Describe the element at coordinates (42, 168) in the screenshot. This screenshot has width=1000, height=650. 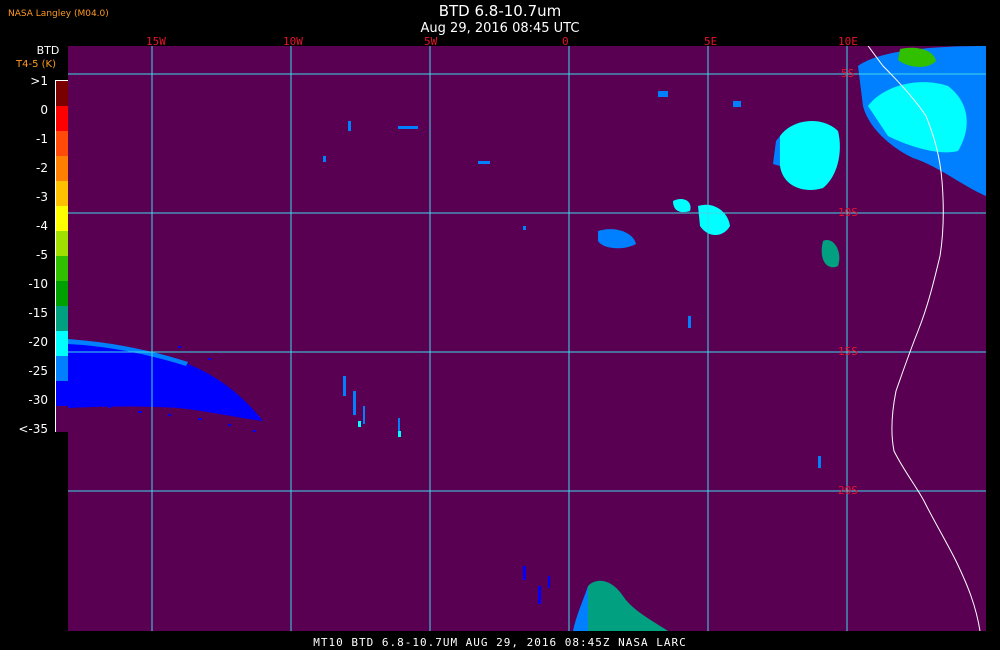
I see `legend-tick-label: -2` at that location.